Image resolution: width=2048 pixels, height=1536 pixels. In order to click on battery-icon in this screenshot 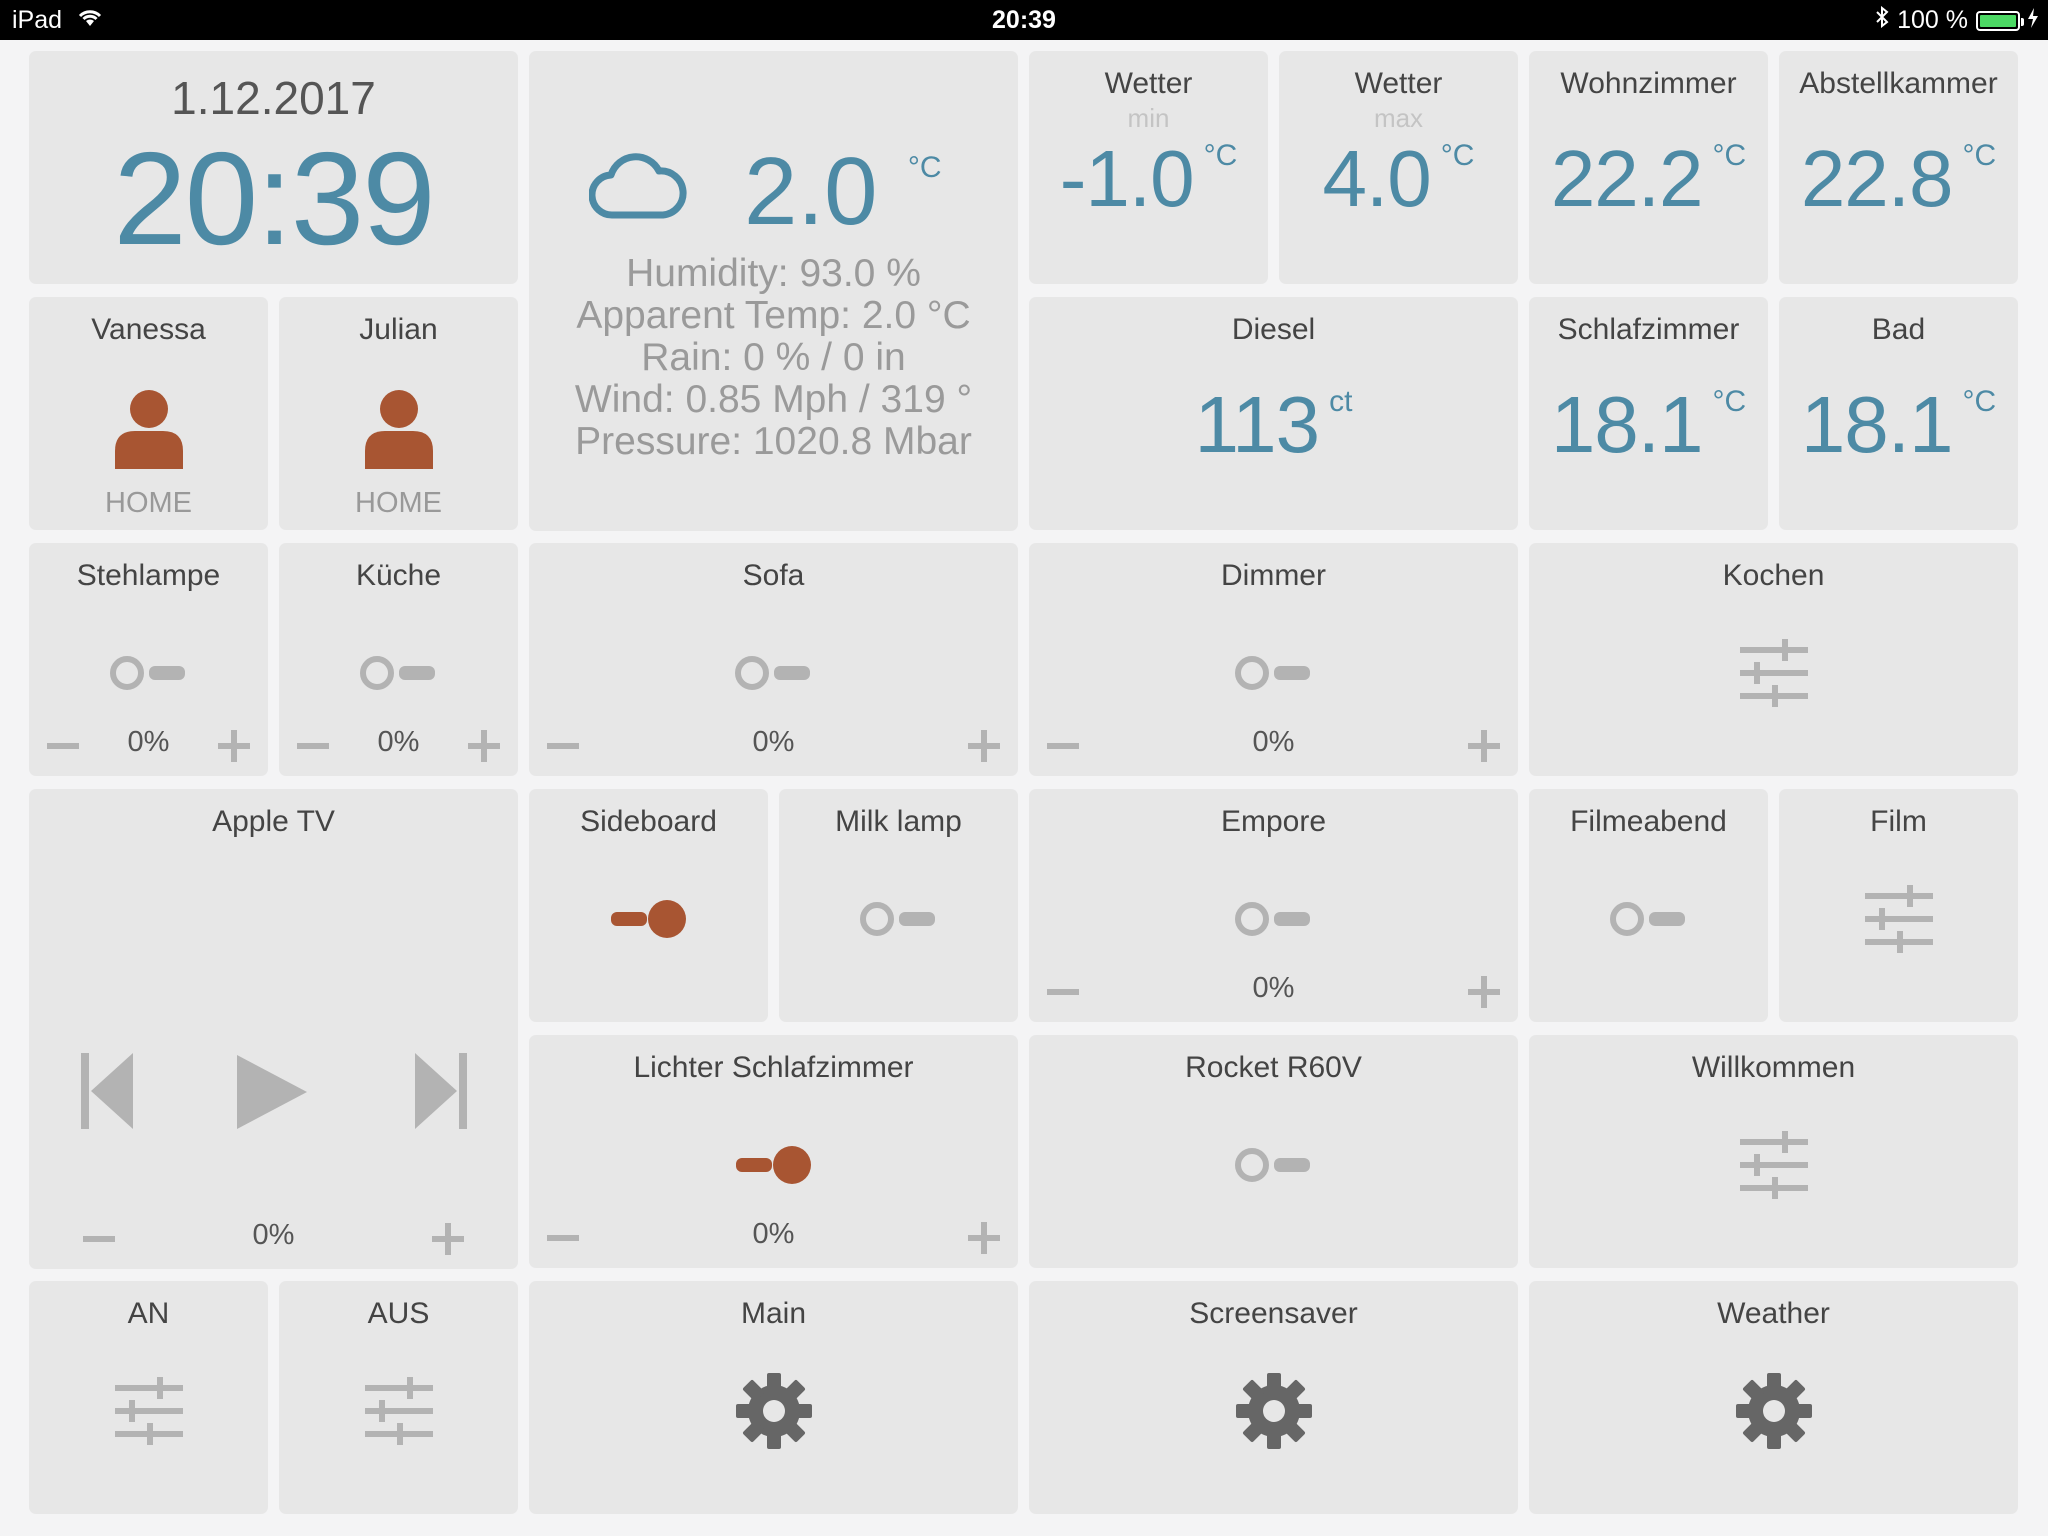, I will do `click(2000, 20)`.